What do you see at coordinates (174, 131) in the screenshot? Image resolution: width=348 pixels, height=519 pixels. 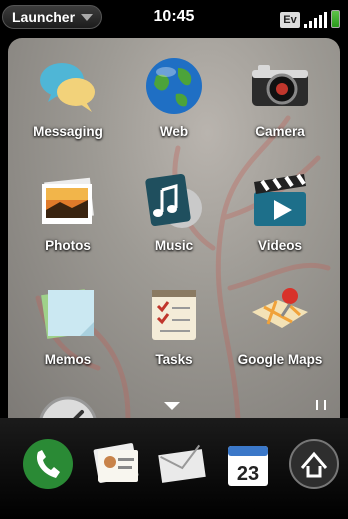 I see `app-label: Web` at bounding box center [174, 131].